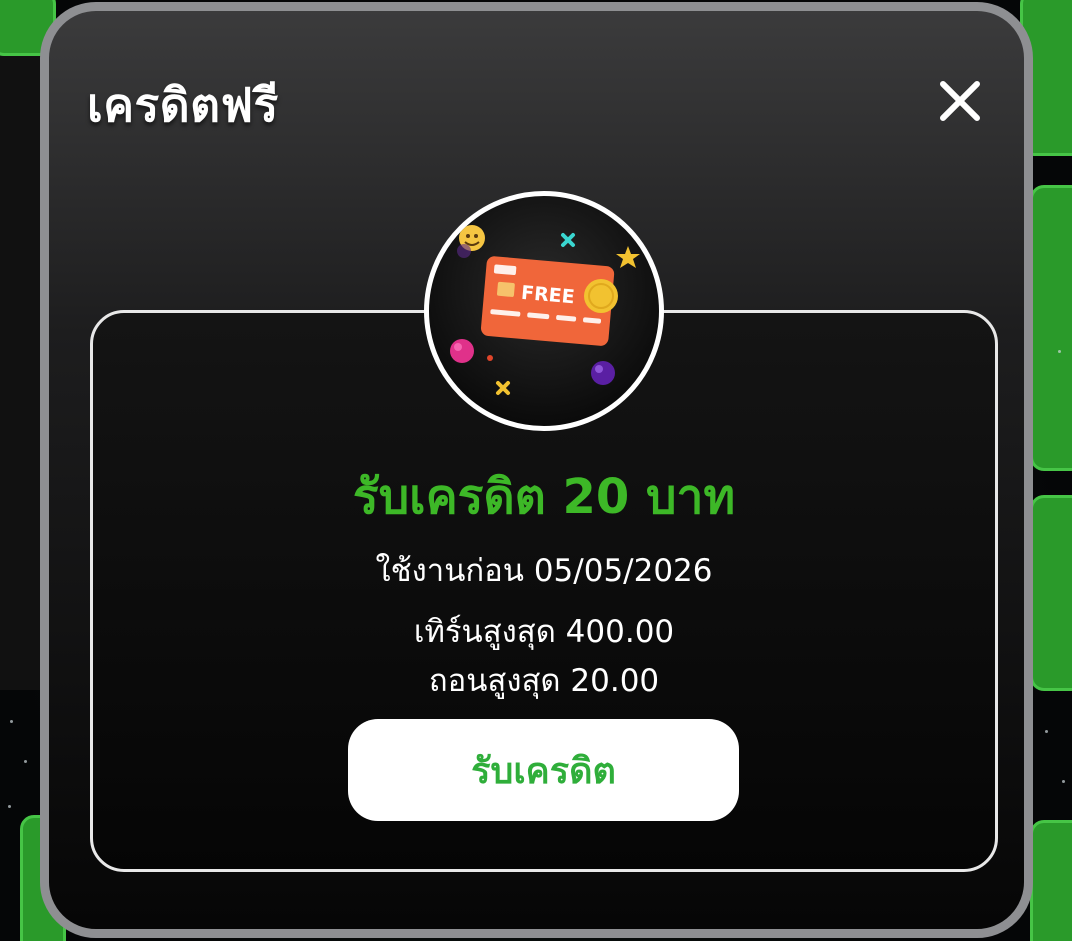 Image resolution: width=1072 pixels, height=941 pixels. What do you see at coordinates (547, 295) in the screenshot?
I see `card-free-text: FREE` at bounding box center [547, 295].